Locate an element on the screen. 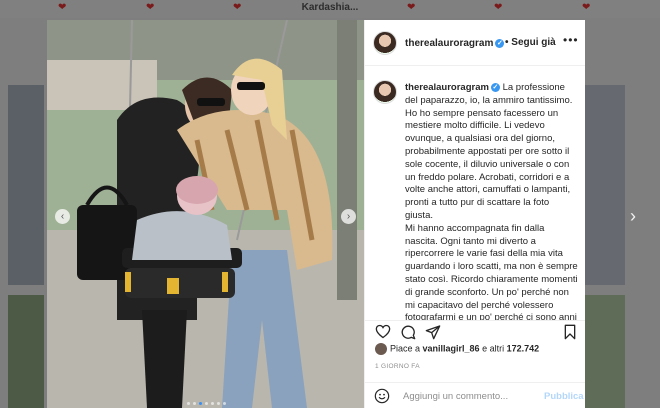 The height and width of the screenshot is (408, 660). carousel-dot-active is located at coordinates (200, 403).